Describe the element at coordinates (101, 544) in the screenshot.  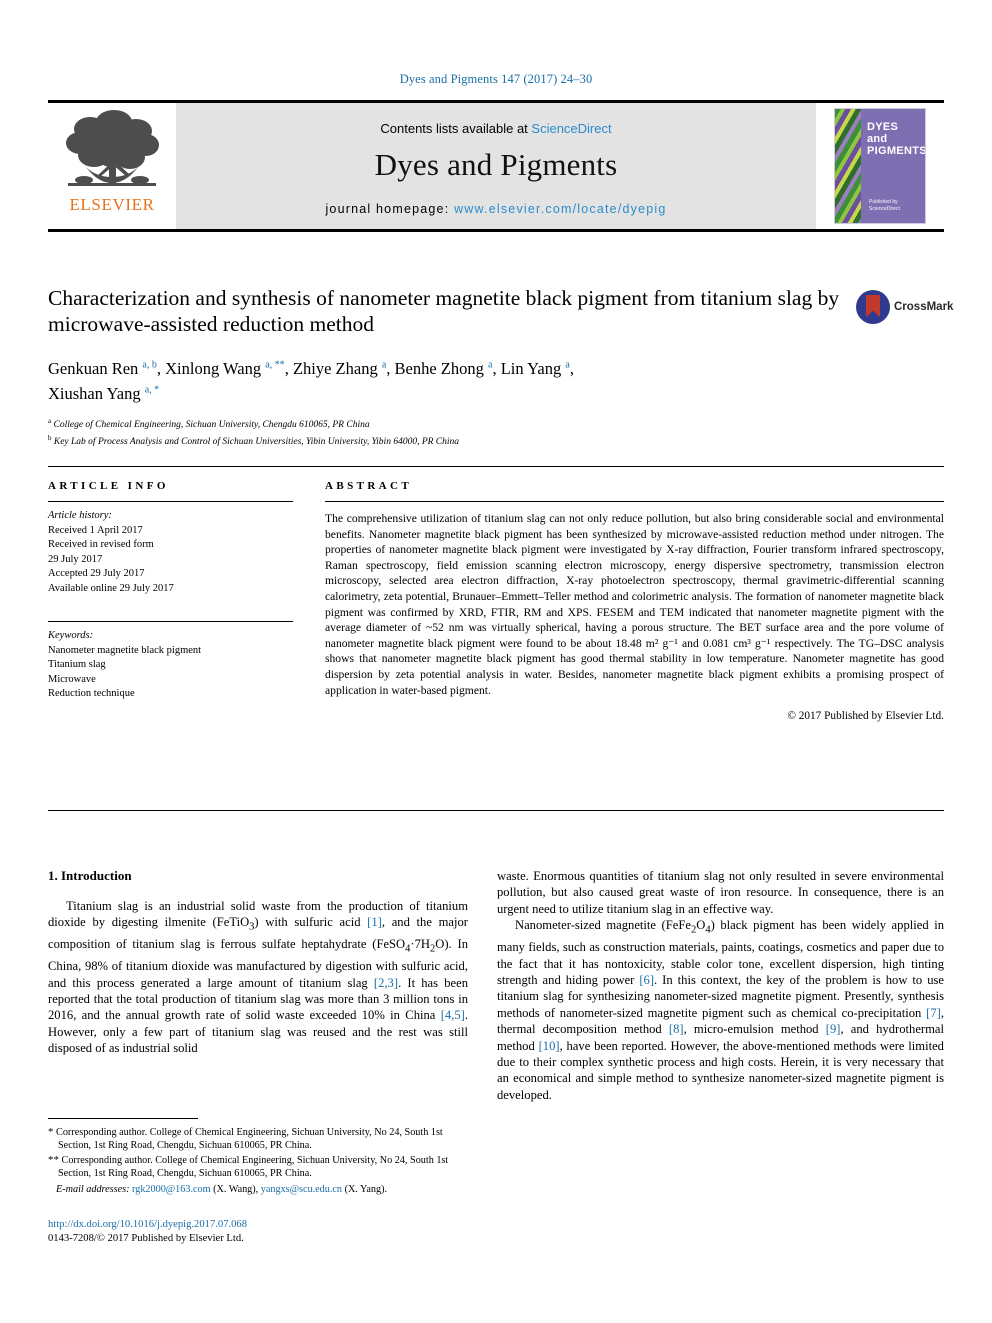
I see `history-item-1: Received in revised form` at that location.